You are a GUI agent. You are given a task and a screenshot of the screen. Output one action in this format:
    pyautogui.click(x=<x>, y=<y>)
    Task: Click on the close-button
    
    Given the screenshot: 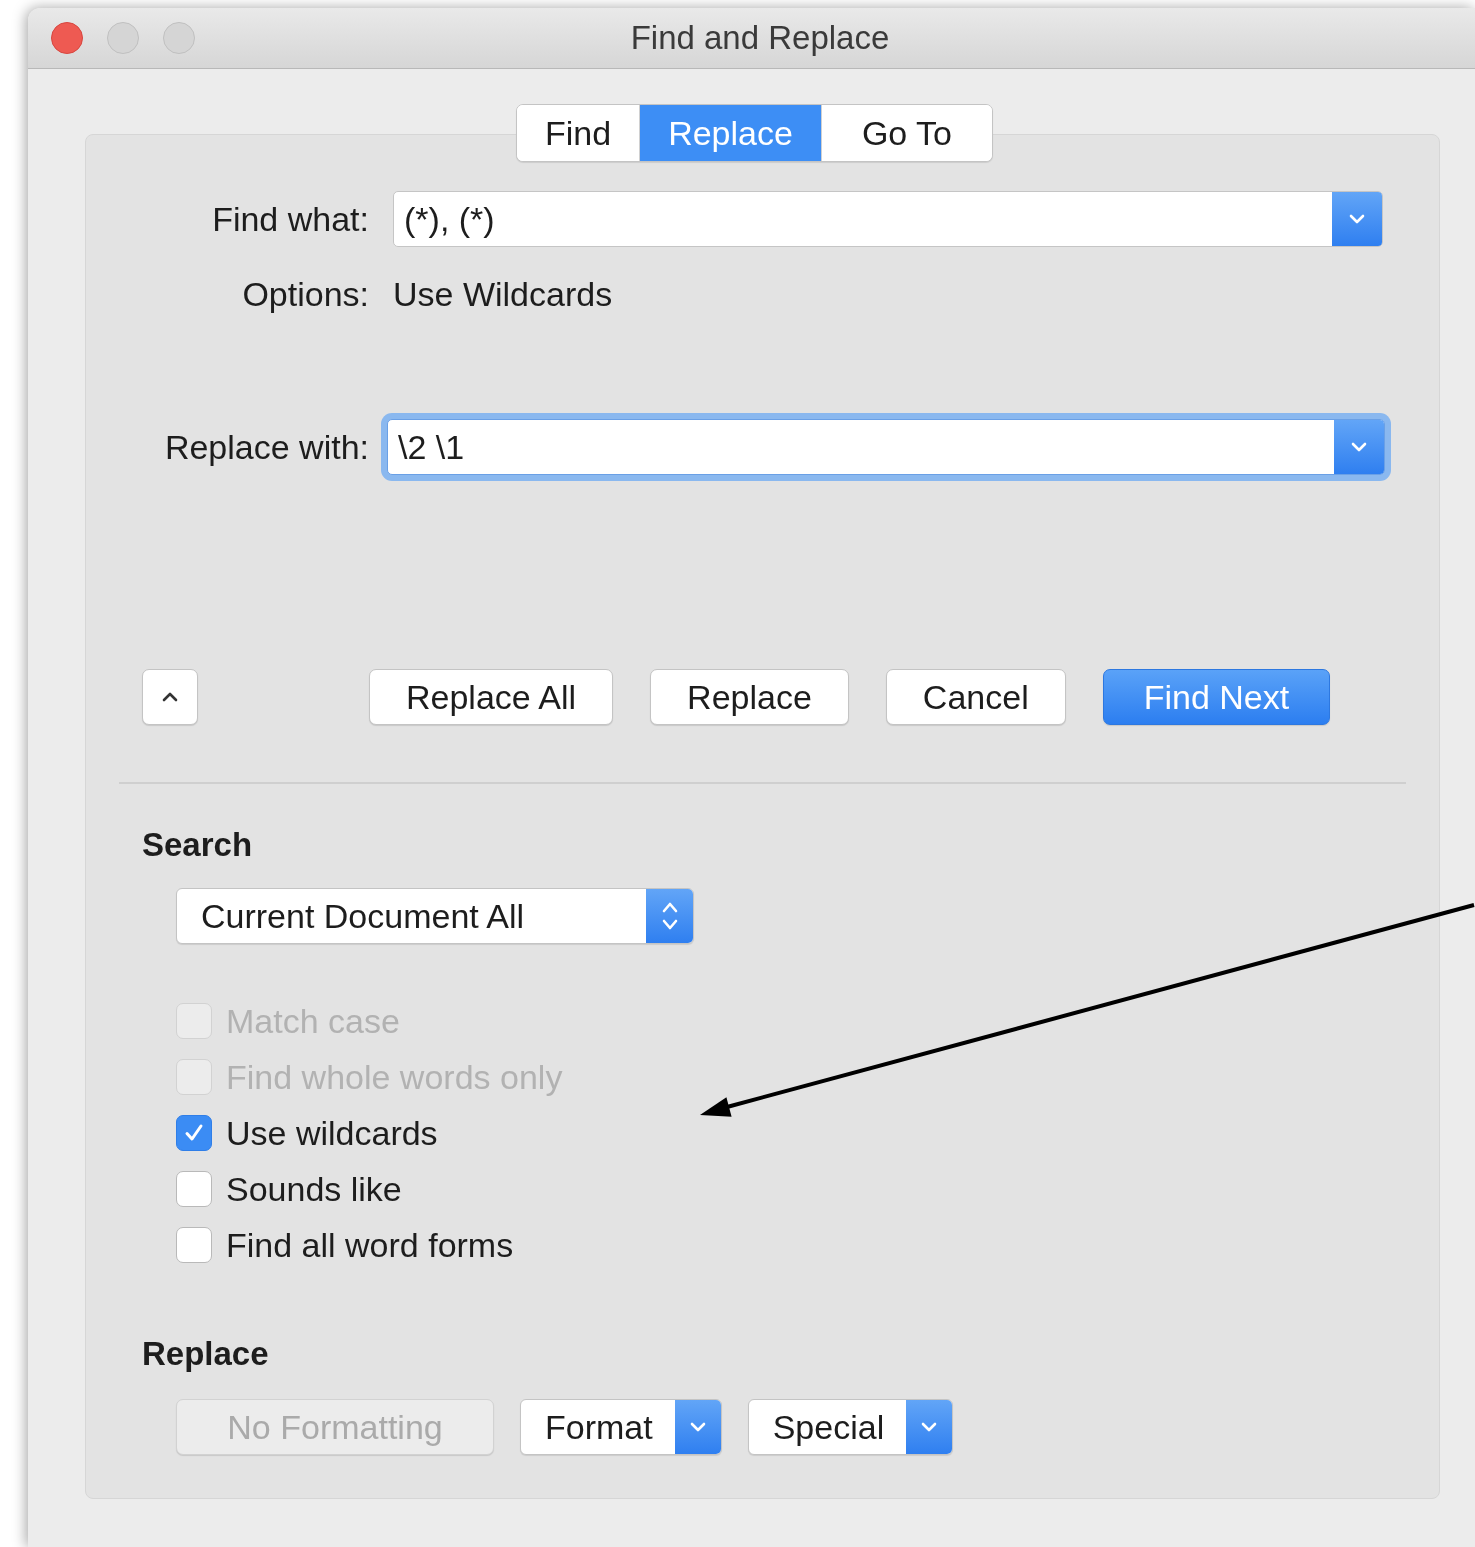 What is the action you would take?
    pyautogui.click(x=67, y=38)
    